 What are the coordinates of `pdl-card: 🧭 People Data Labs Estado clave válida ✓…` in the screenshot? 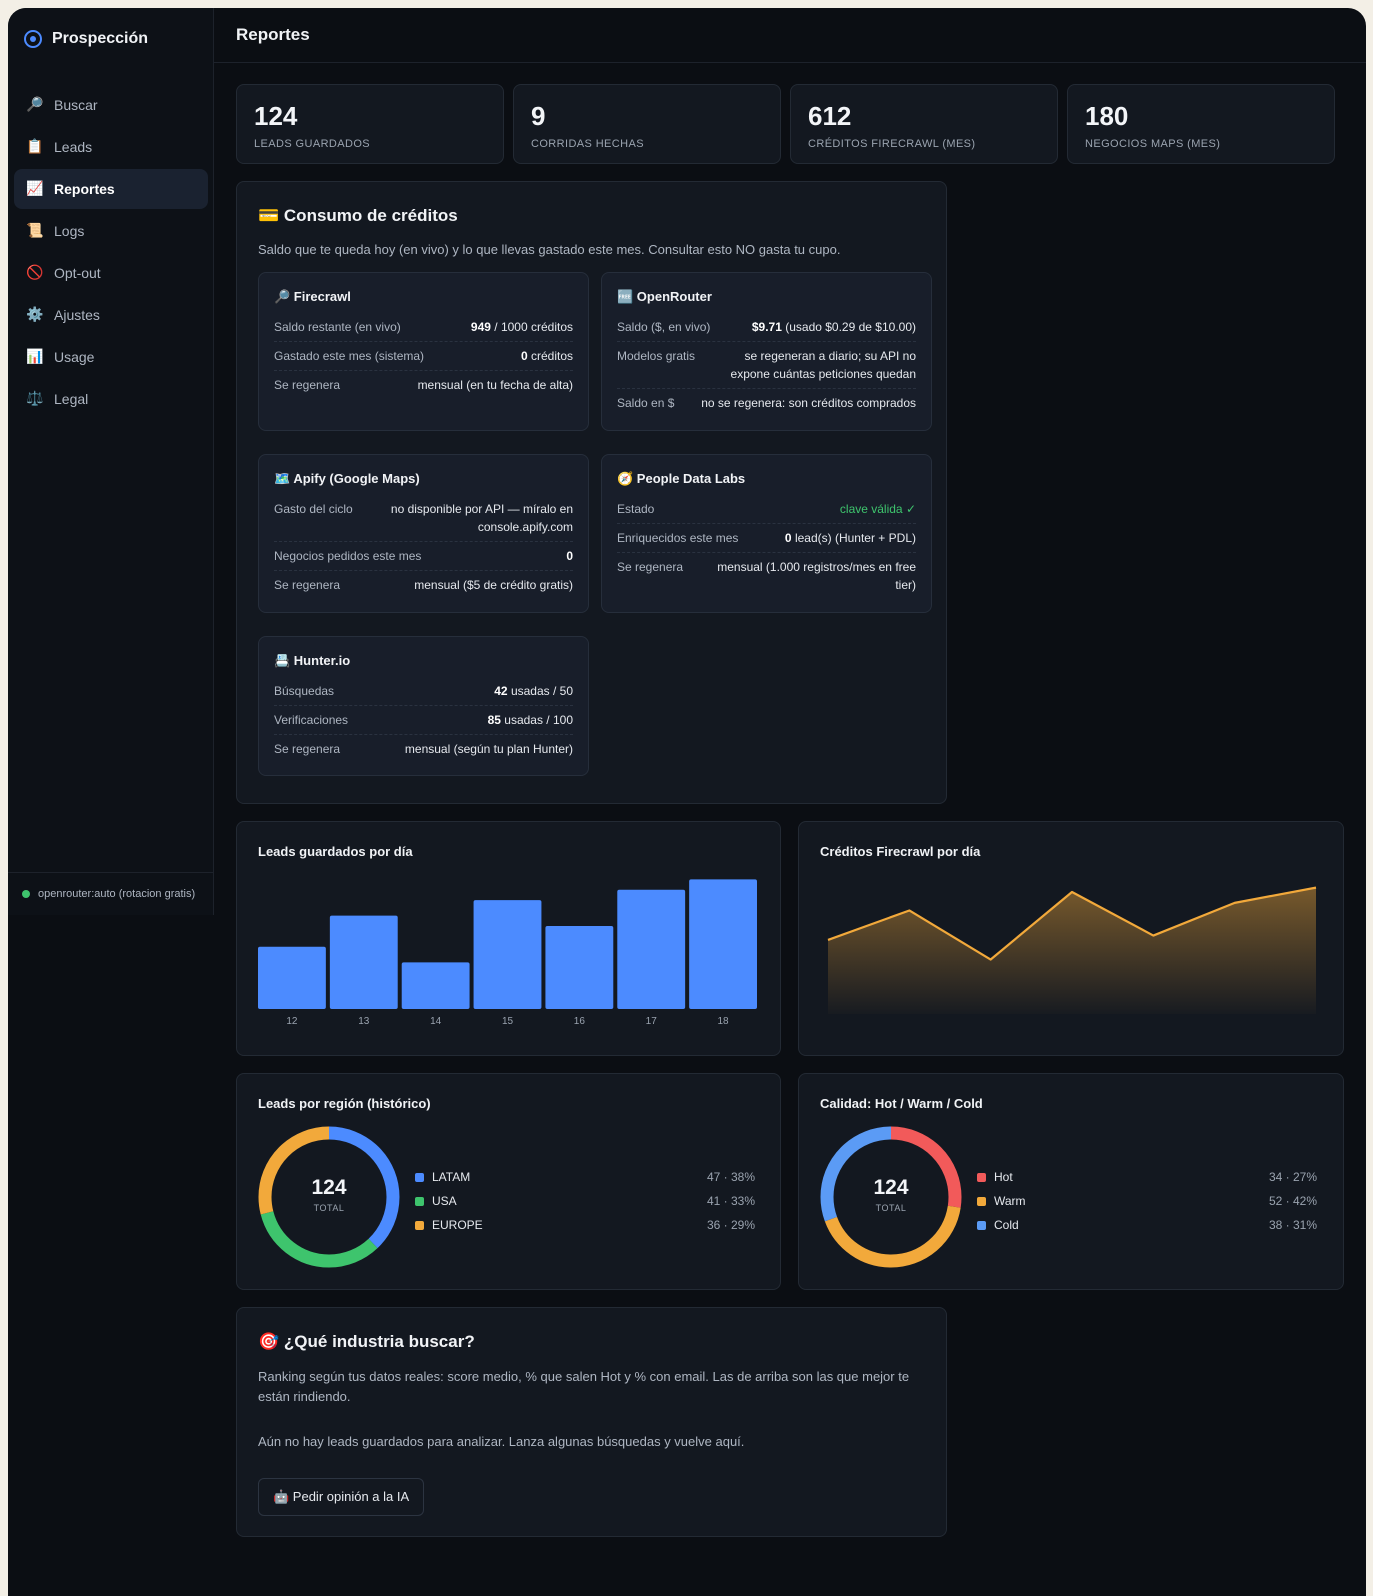 It's located at (766, 533).